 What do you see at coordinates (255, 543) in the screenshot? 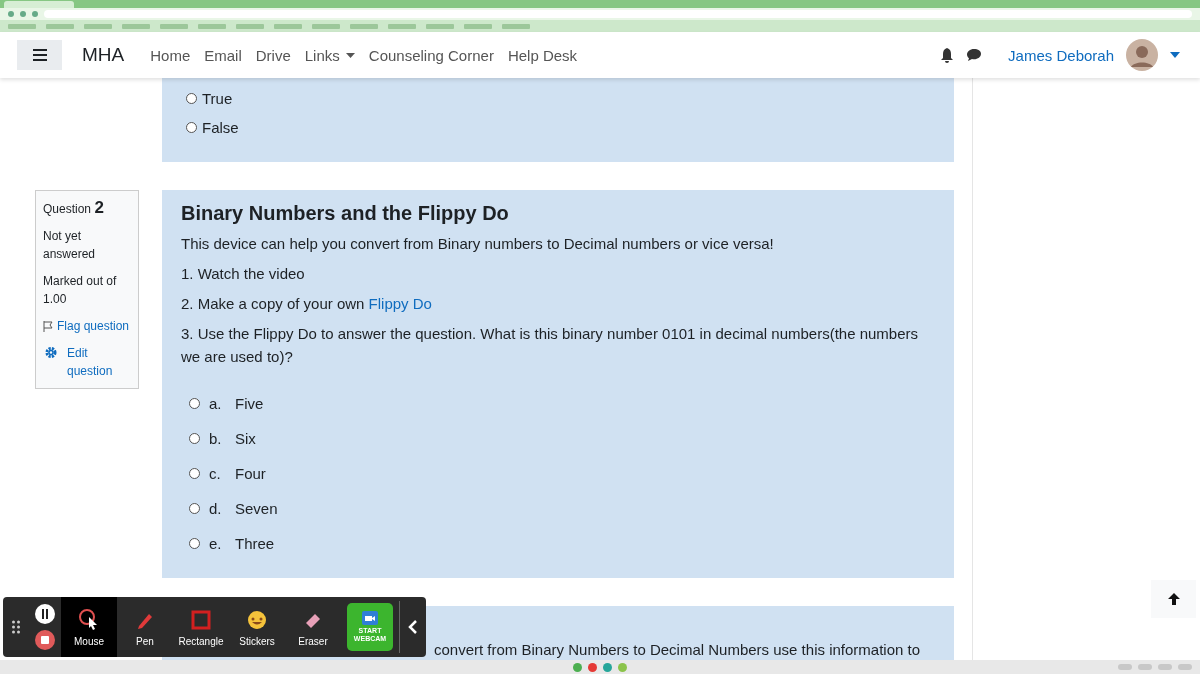
I see `option-label: Three` at bounding box center [255, 543].